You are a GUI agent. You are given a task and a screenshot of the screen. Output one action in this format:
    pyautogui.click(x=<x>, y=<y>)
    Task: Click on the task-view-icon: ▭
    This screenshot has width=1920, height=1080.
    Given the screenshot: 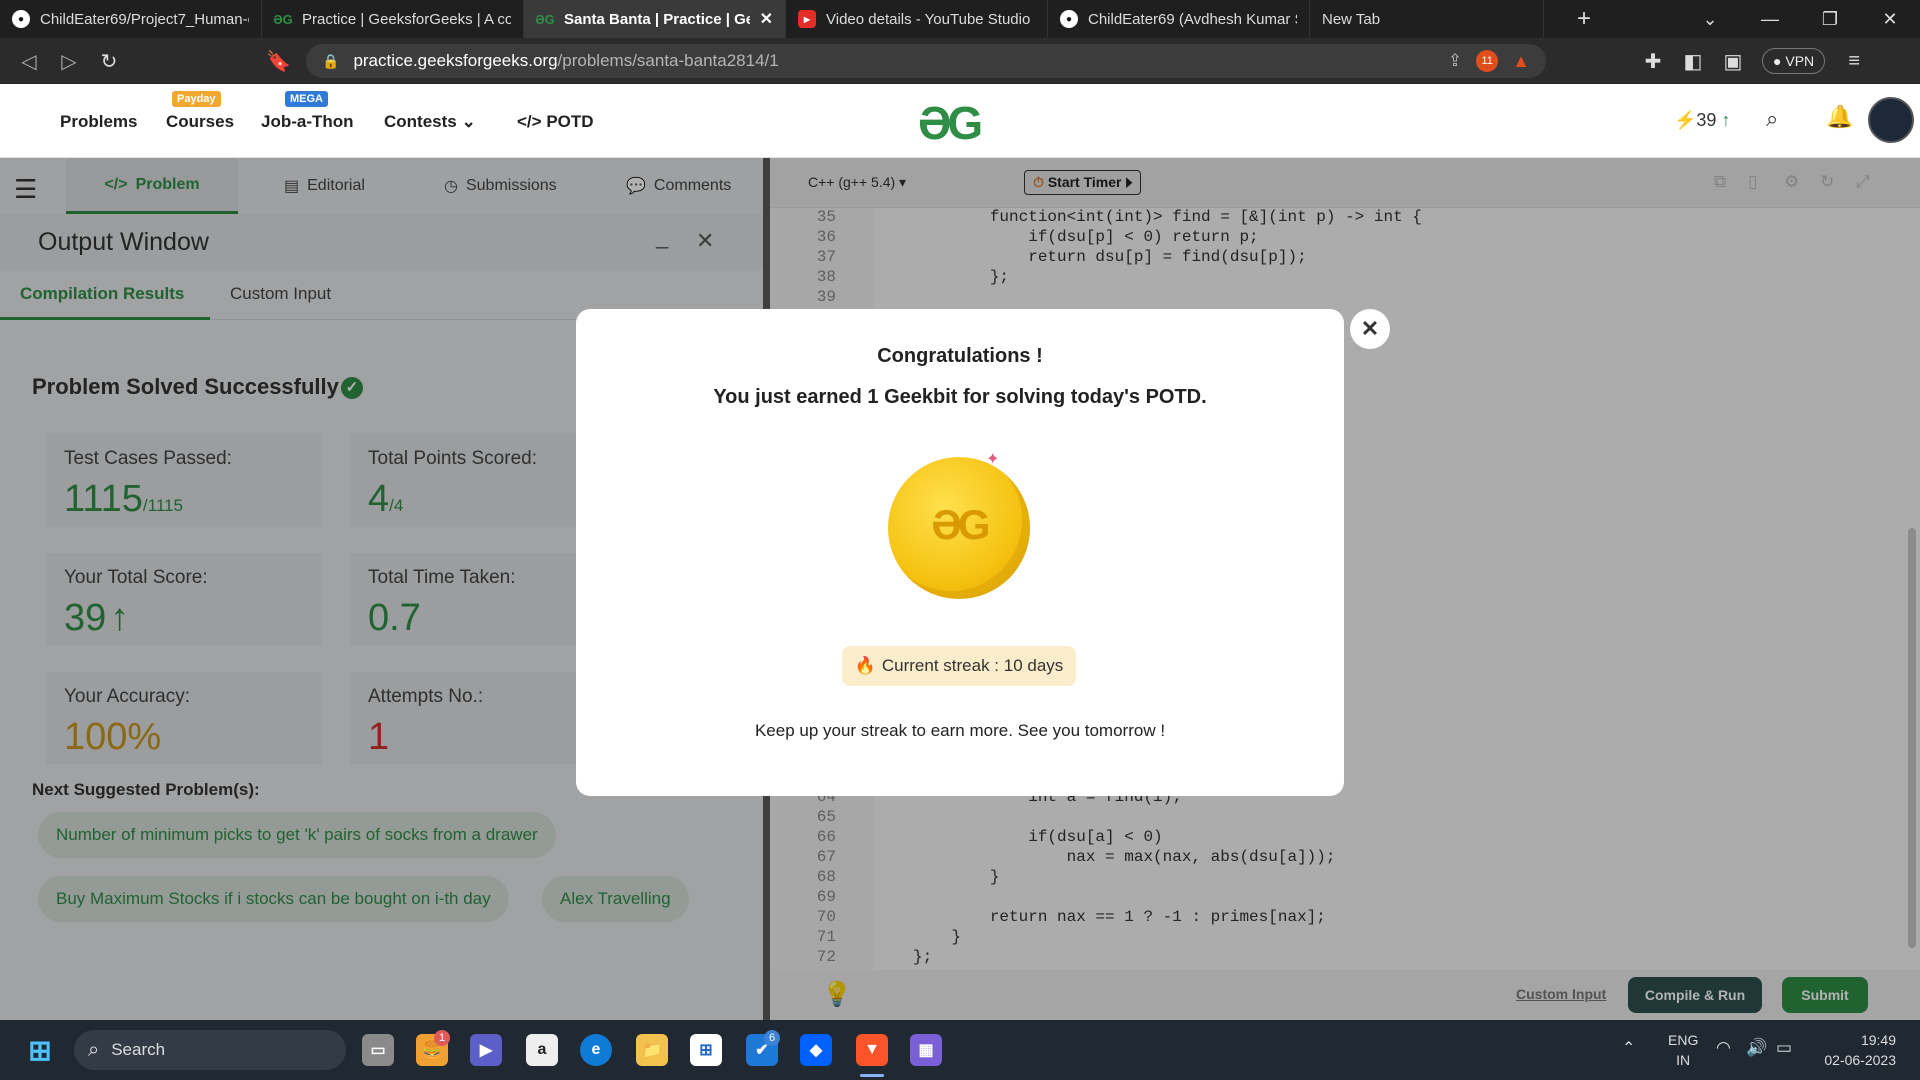 What is the action you would take?
    pyautogui.click(x=378, y=1050)
    